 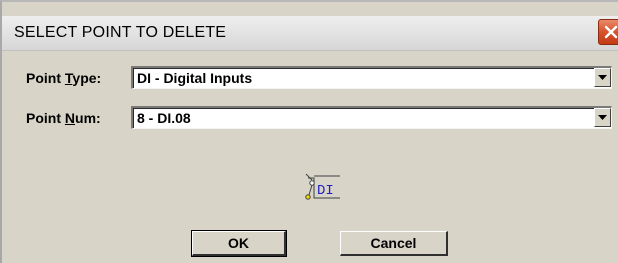 What do you see at coordinates (120, 32) in the screenshot?
I see `dialog-title: SELECT POINT TO DELETE` at bounding box center [120, 32].